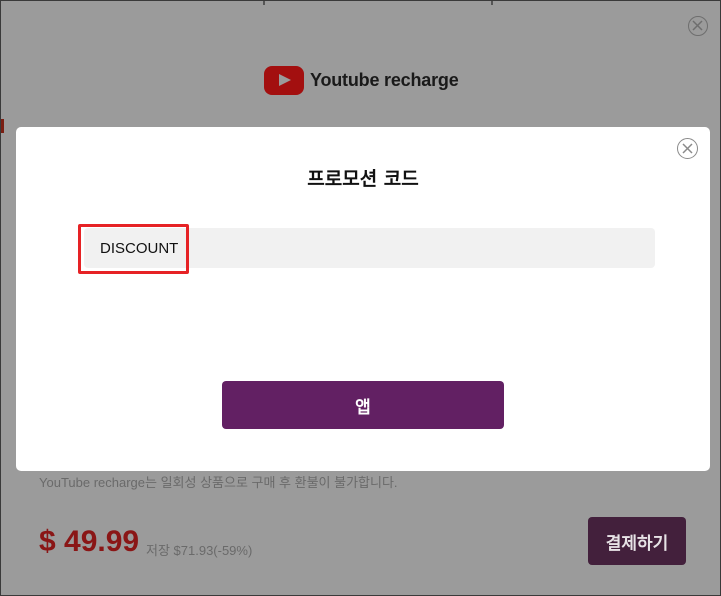 The width and height of the screenshot is (721, 596). What do you see at coordinates (637, 541) in the screenshot?
I see `pay-button: 결제하기` at bounding box center [637, 541].